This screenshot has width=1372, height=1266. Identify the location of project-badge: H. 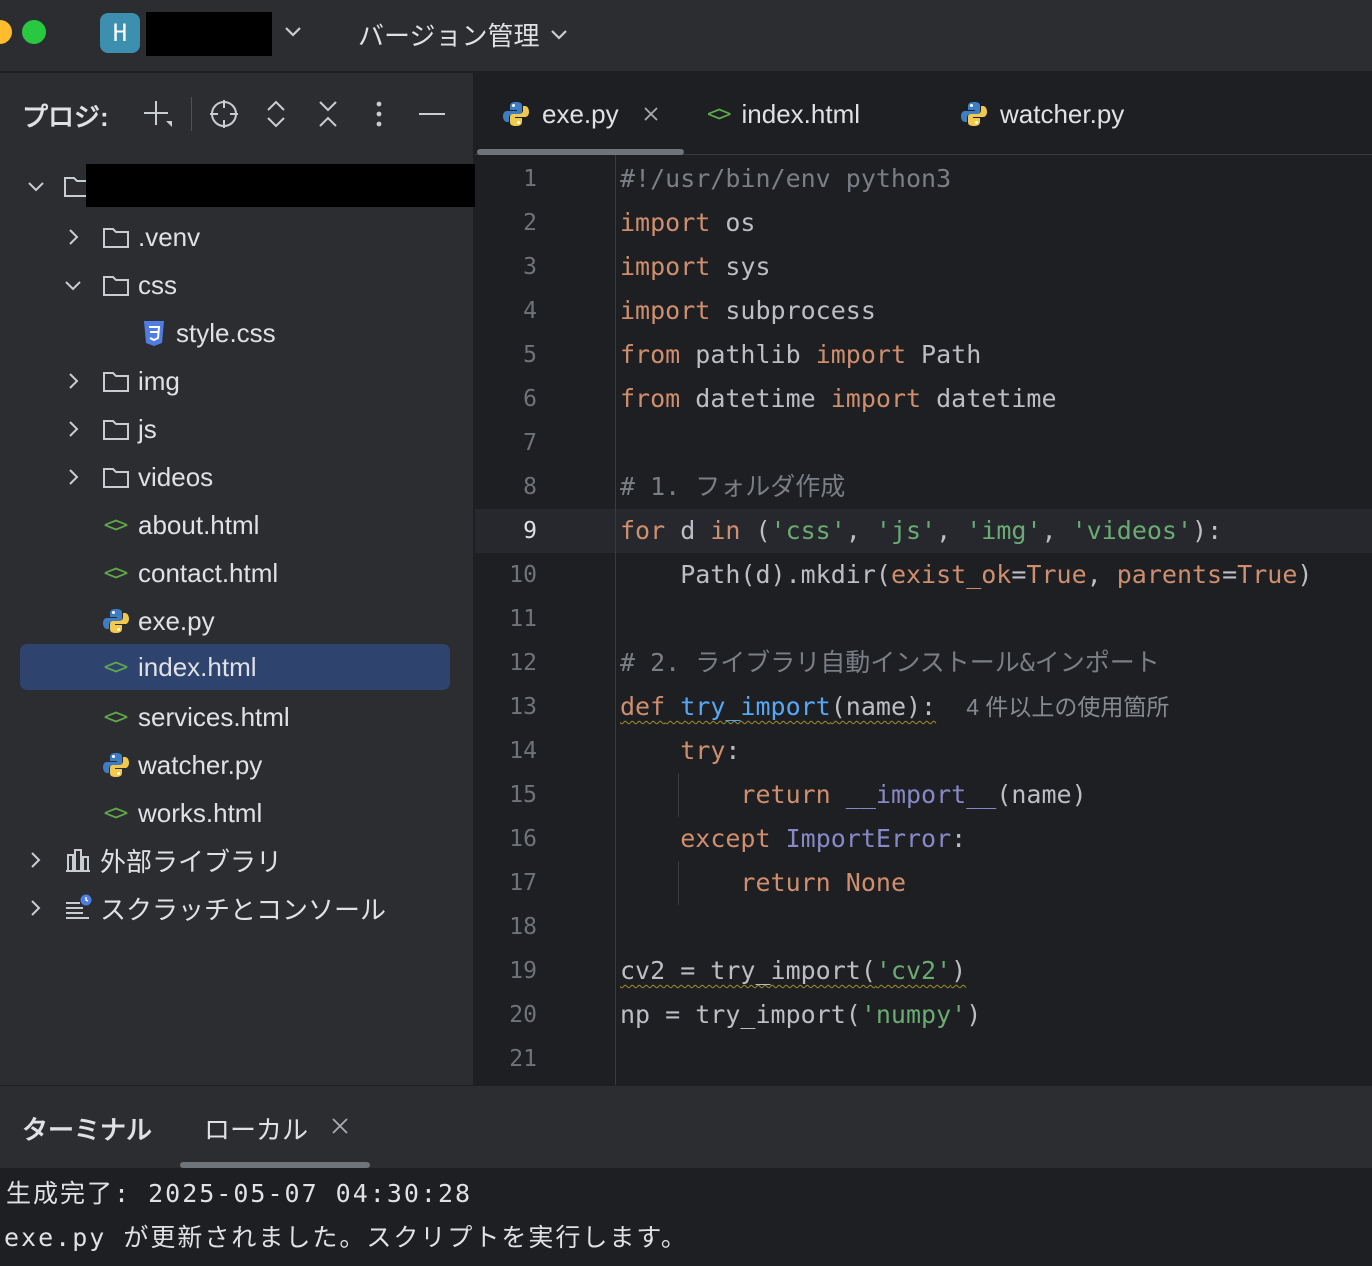
(120, 33).